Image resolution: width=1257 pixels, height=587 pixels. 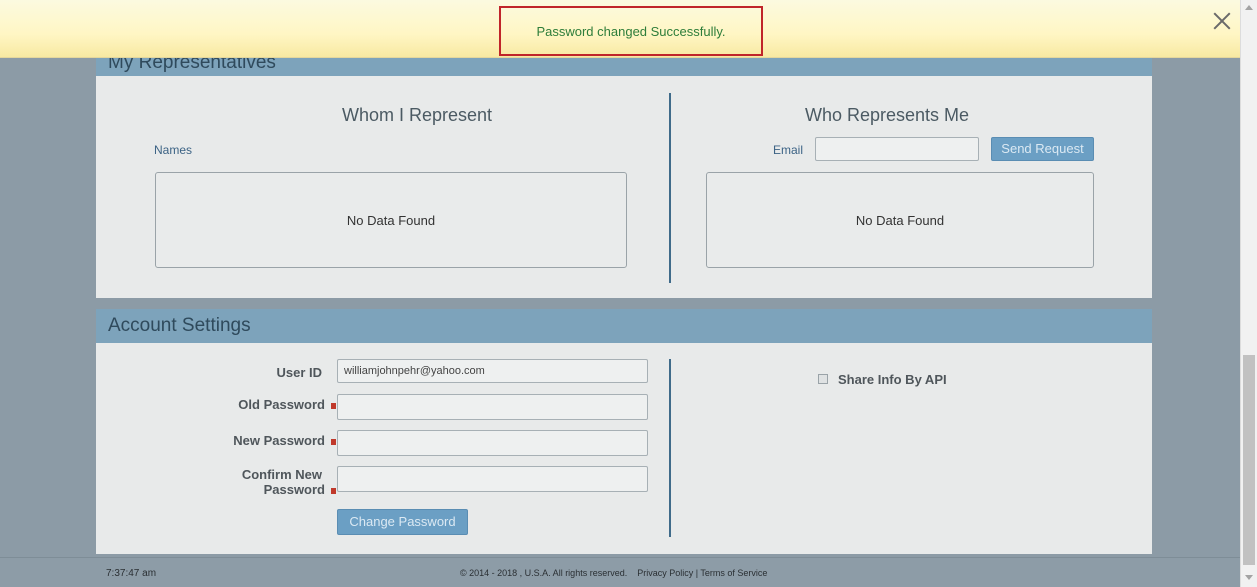 What do you see at coordinates (887, 115) in the screenshot?
I see `who-represents-me-title: Who Represents Me` at bounding box center [887, 115].